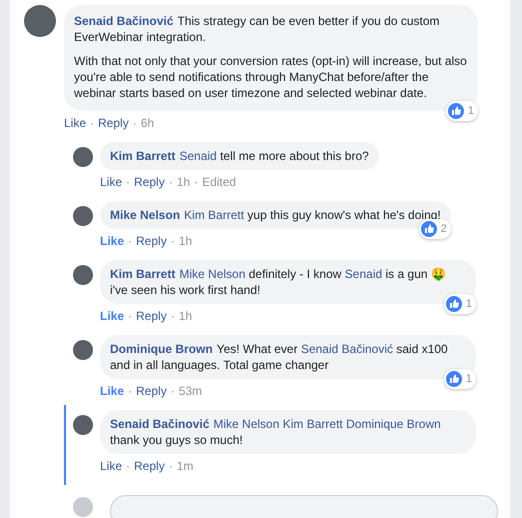 This screenshot has height=518, width=522. I want to click on mention-link: Dominique Brown, so click(393, 424).